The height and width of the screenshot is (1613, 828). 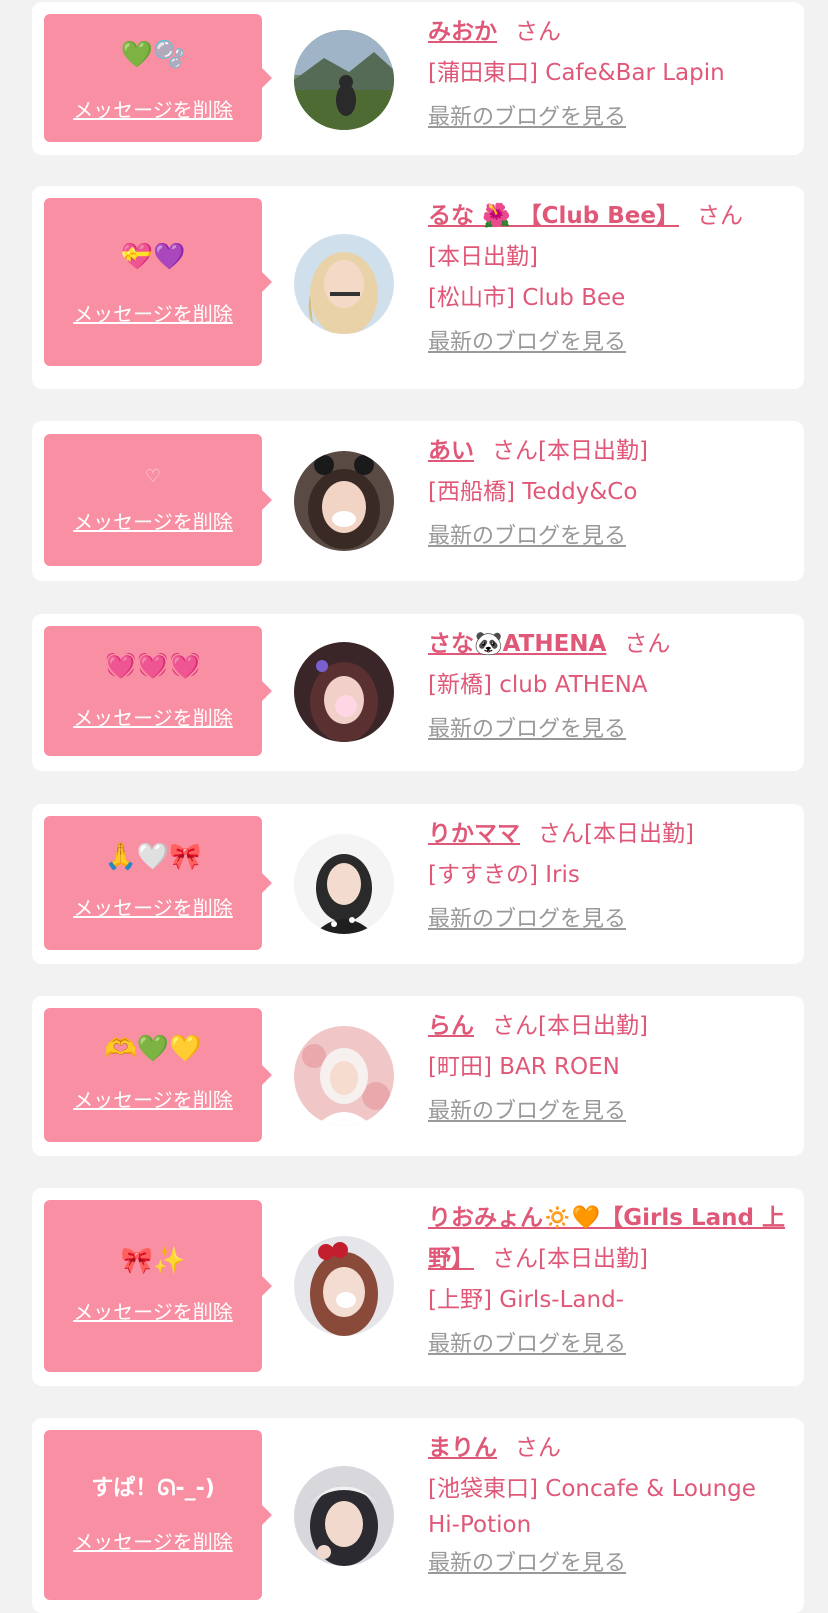 What do you see at coordinates (158, 282) in the screenshot?
I see `message-bubble: 💝💜 メッセージを削除` at bounding box center [158, 282].